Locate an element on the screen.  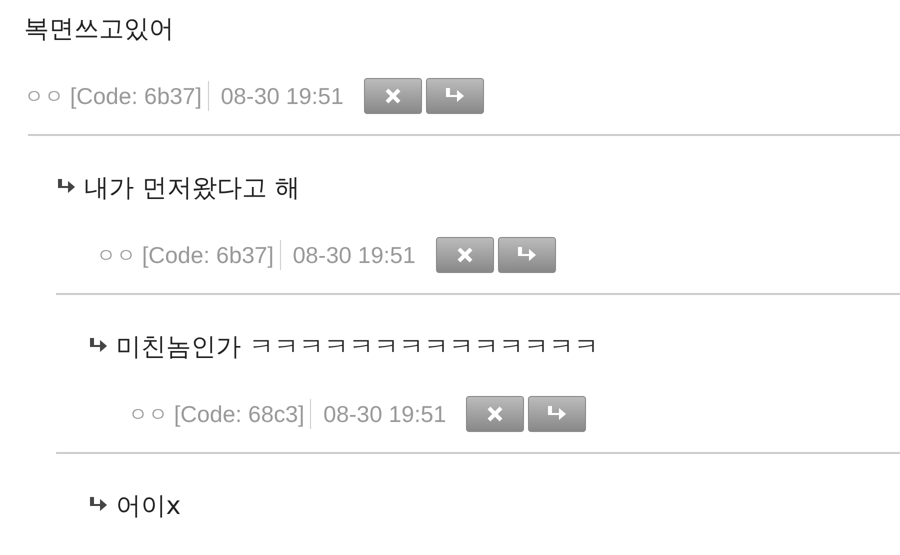
comment-code: [Code: 68c3] is located at coordinates (239, 414).